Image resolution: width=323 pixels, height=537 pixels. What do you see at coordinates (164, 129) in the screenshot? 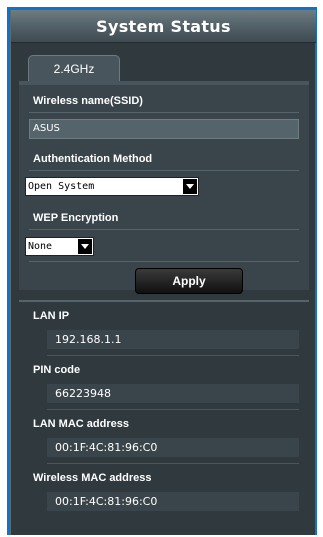
I see `ssid-input: ASUS` at bounding box center [164, 129].